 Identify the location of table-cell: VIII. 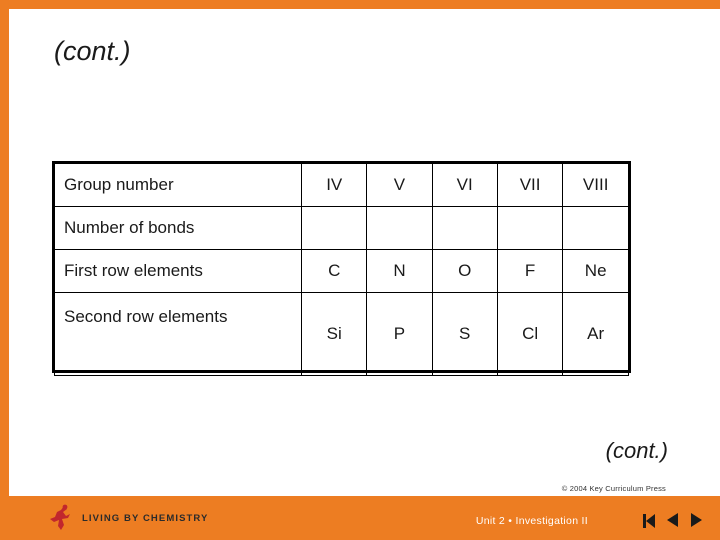
(595, 185).